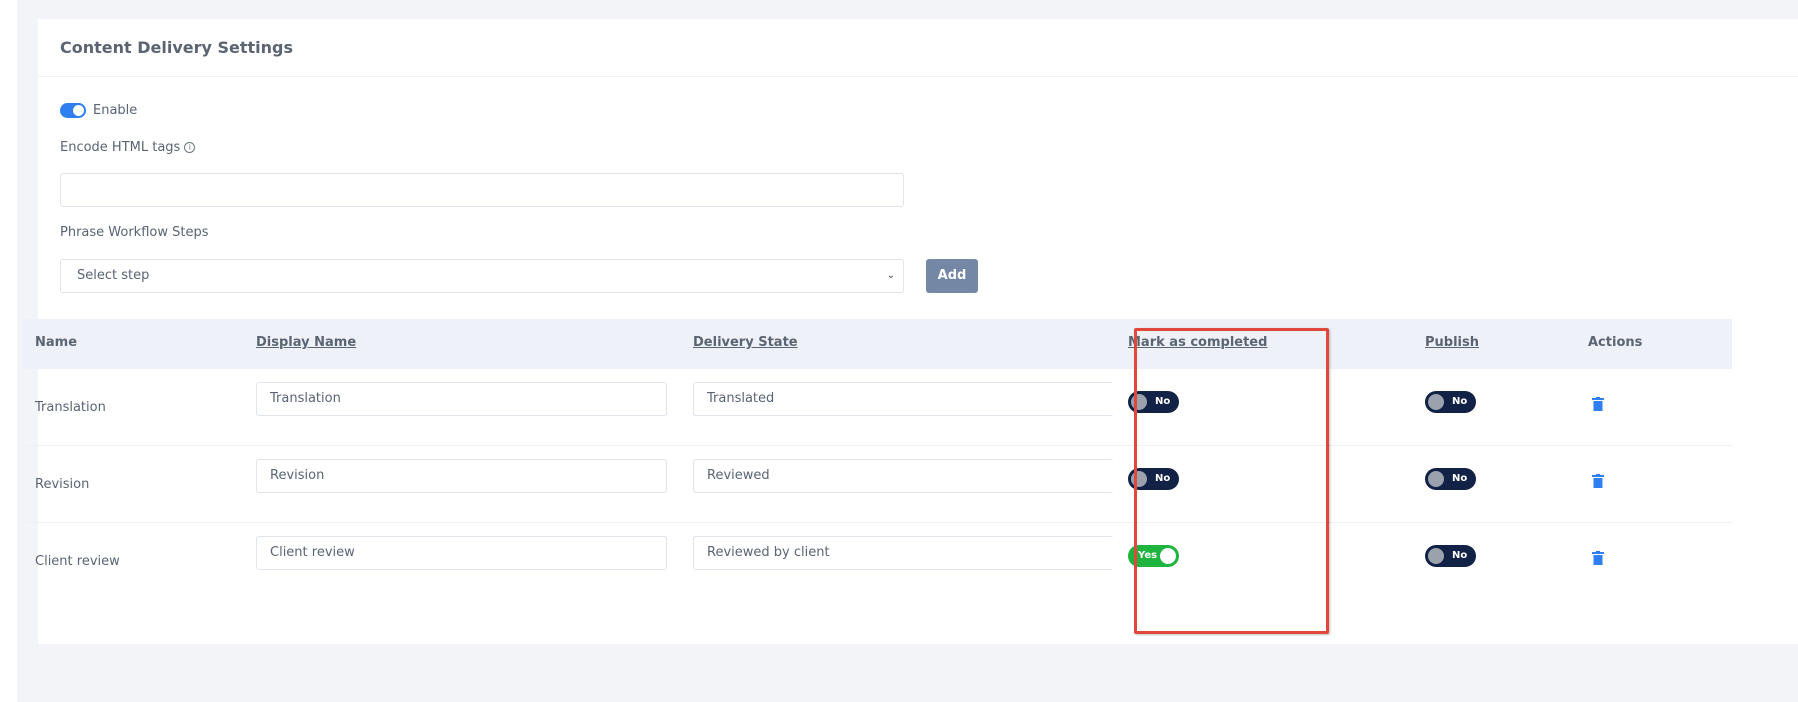 The width and height of the screenshot is (1798, 702). Describe the element at coordinates (461, 553) in the screenshot. I see `display-name-input: Client review` at that location.